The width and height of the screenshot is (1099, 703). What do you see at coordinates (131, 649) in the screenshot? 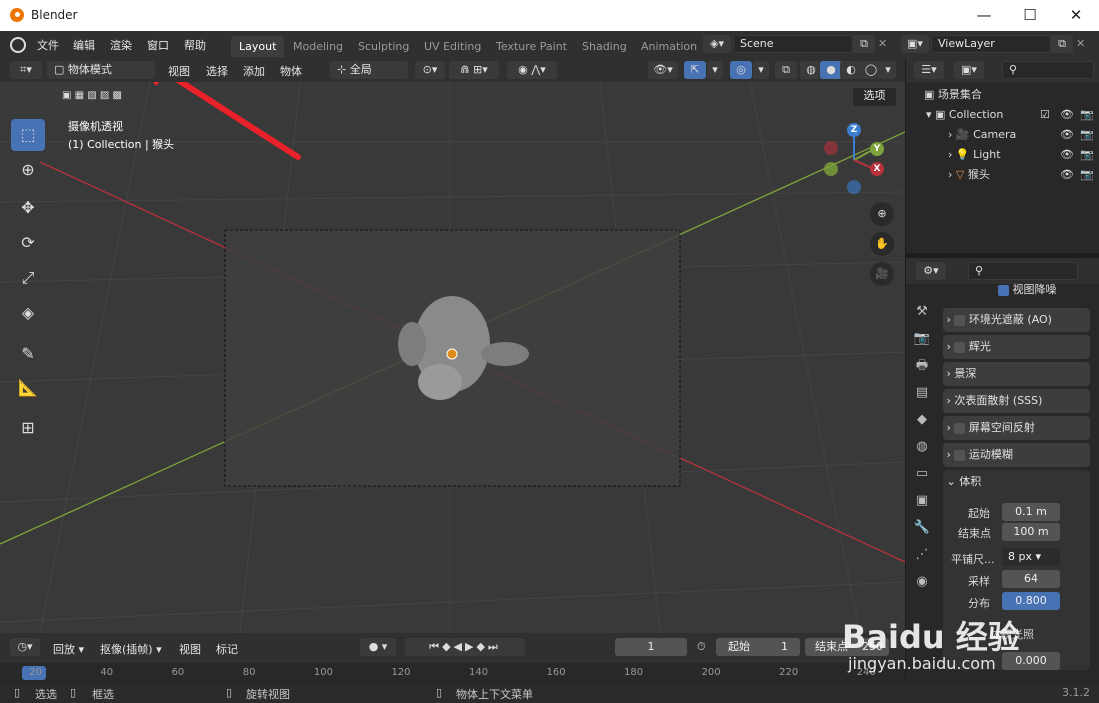
I see `keying-dropdown: 抠像(插帧) ▾` at bounding box center [131, 649].